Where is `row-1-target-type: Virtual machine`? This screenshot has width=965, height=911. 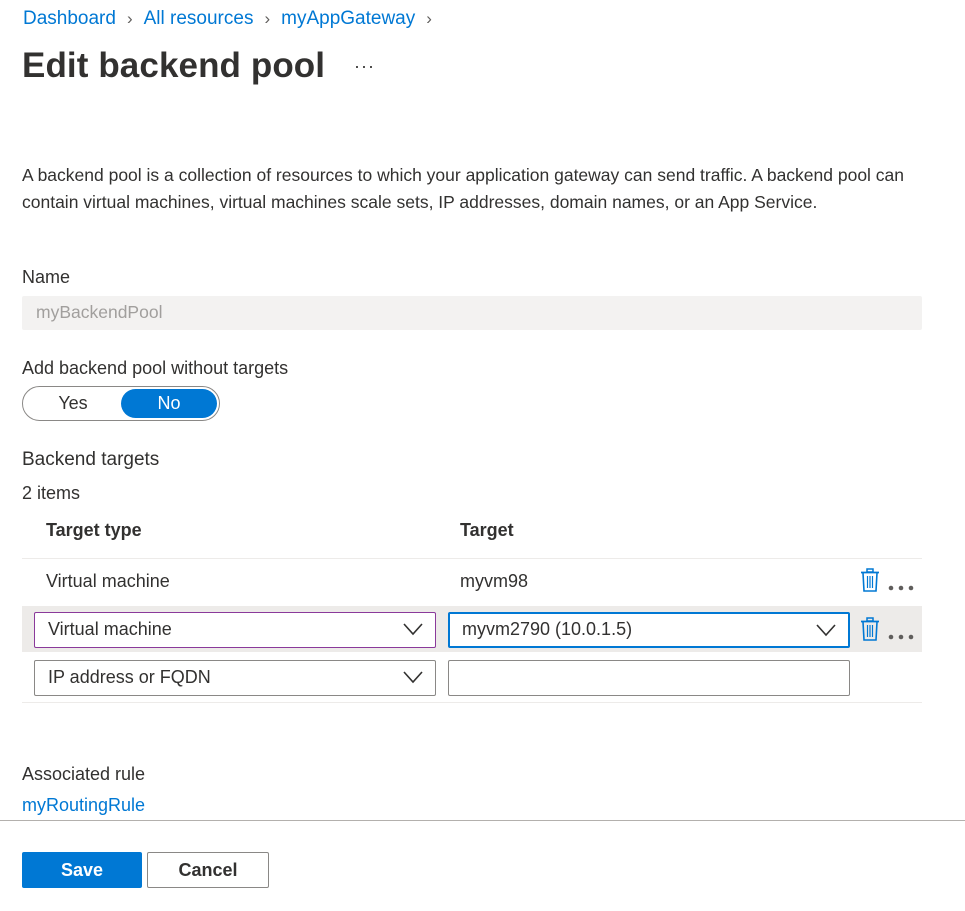 row-1-target-type: Virtual machine is located at coordinates (108, 581).